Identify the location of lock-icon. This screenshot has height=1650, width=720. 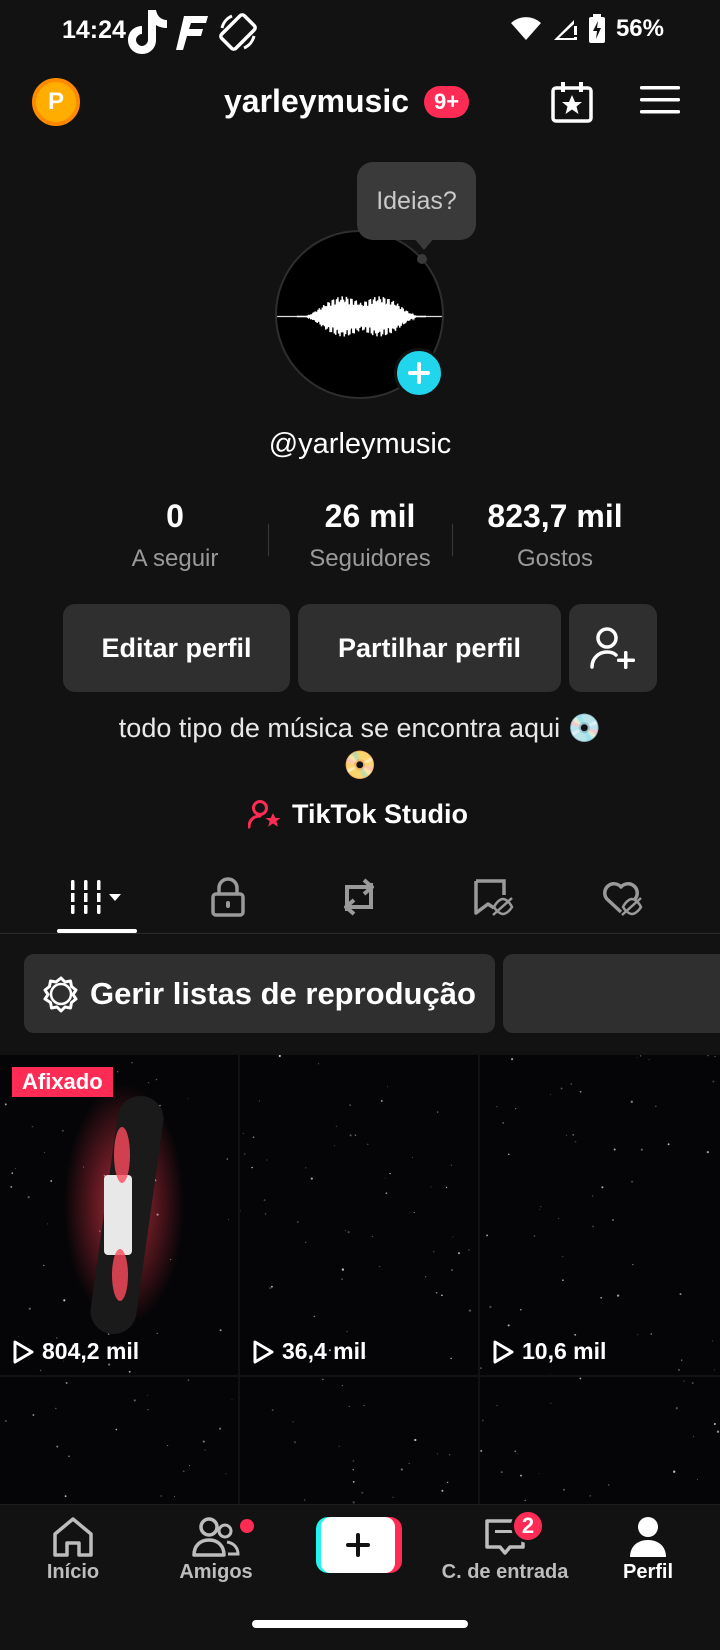
(228, 897).